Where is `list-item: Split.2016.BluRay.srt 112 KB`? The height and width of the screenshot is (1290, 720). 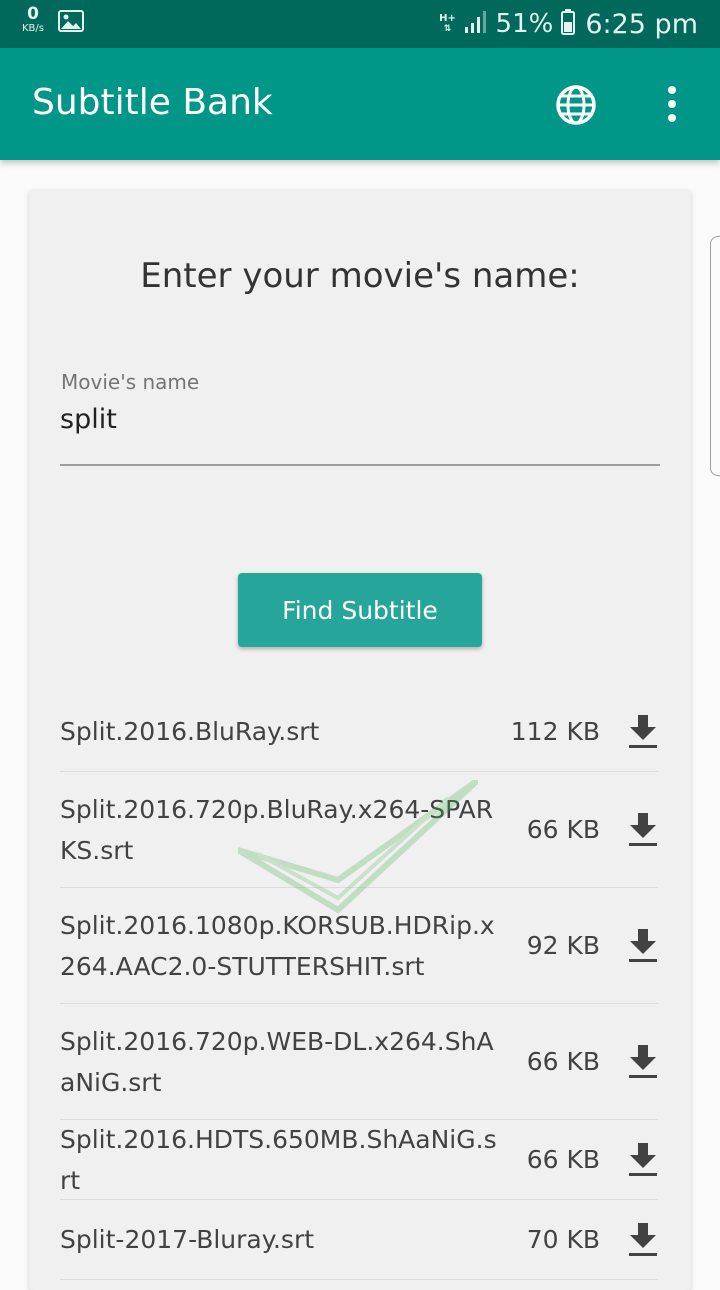 list-item: Split.2016.BluRay.srt 112 KB is located at coordinates (359, 732).